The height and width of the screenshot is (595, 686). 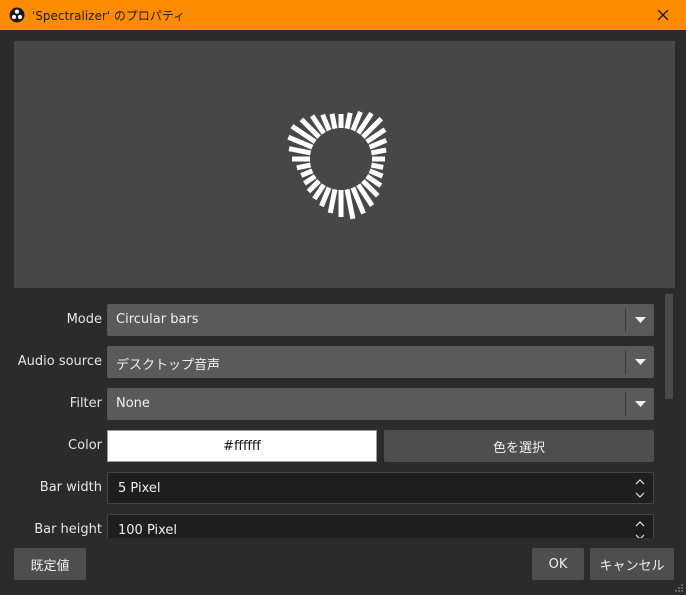 What do you see at coordinates (68, 529) in the screenshot?
I see `bar-height-label: Bar height` at bounding box center [68, 529].